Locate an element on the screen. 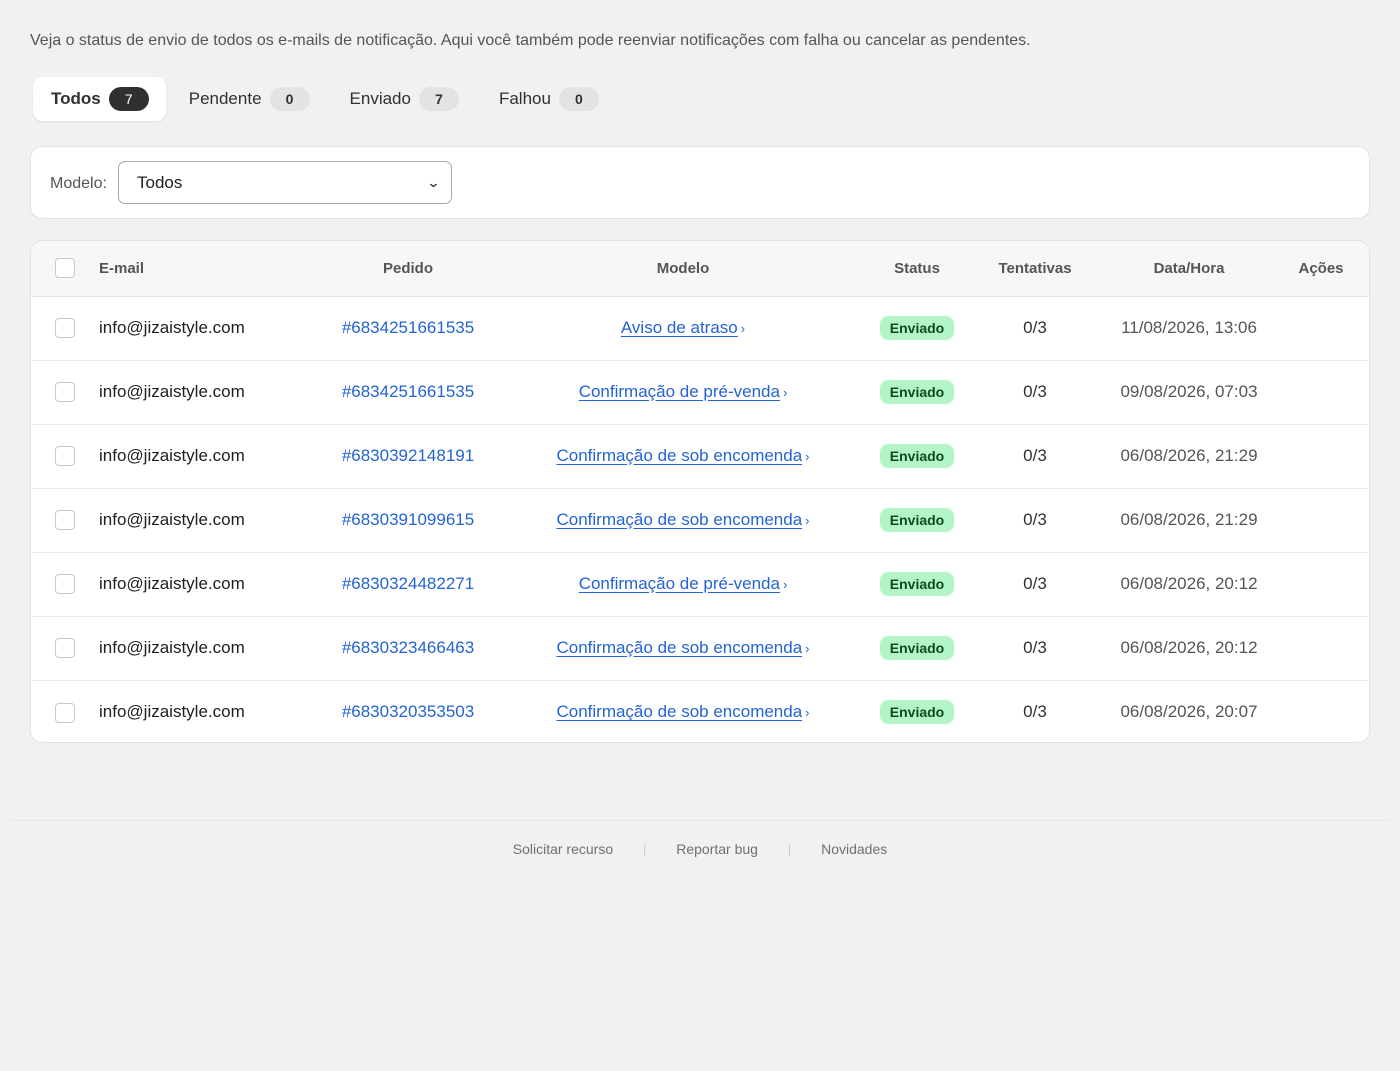 The height and width of the screenshot is (1071, 1400). select-all-cell is located at coordinates (64, 268).